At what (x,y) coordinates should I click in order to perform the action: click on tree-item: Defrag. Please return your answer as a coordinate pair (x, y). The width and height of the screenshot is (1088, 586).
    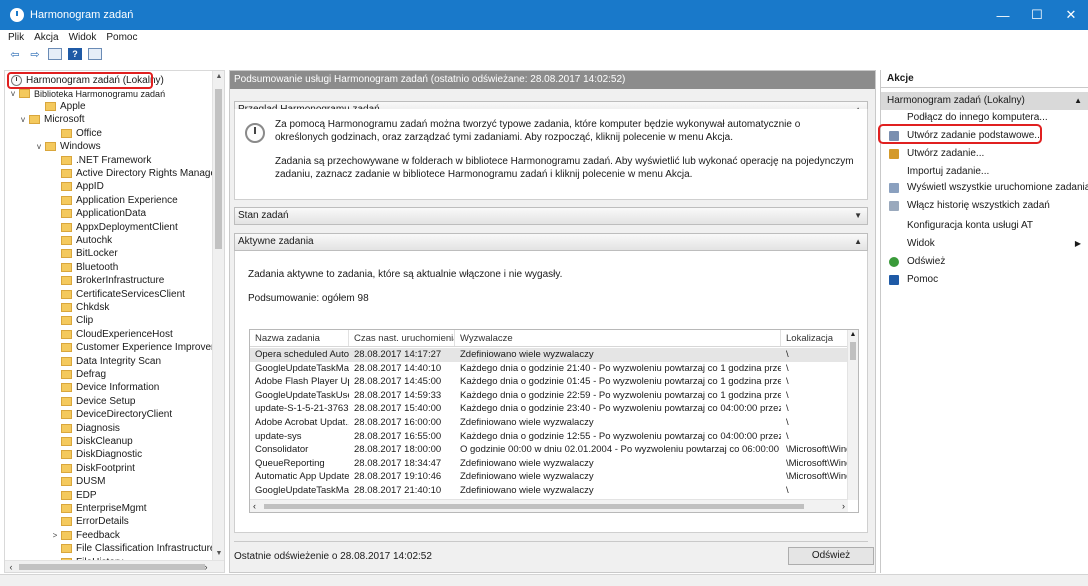
    Looking at the image, I should click on (78, 374).